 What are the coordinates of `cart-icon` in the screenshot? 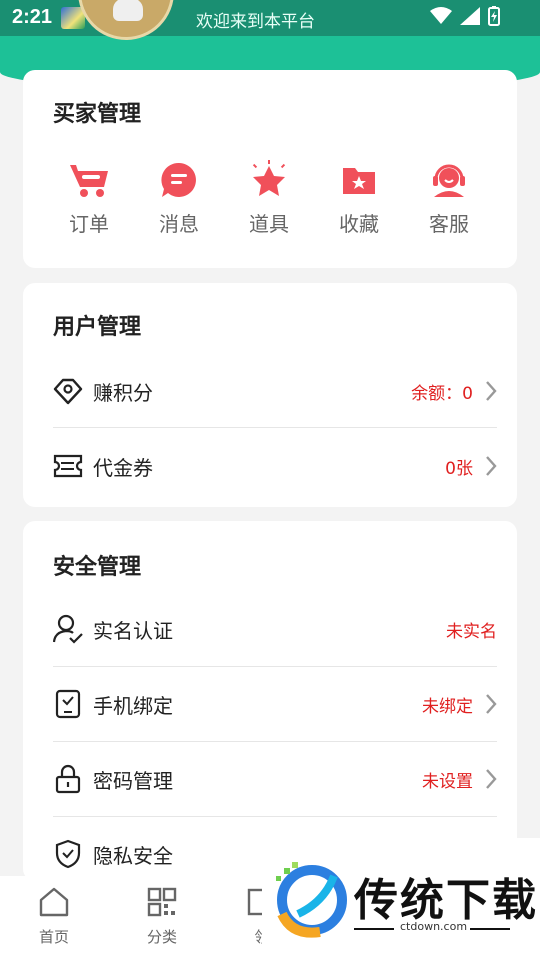 It's located at (89, 181).